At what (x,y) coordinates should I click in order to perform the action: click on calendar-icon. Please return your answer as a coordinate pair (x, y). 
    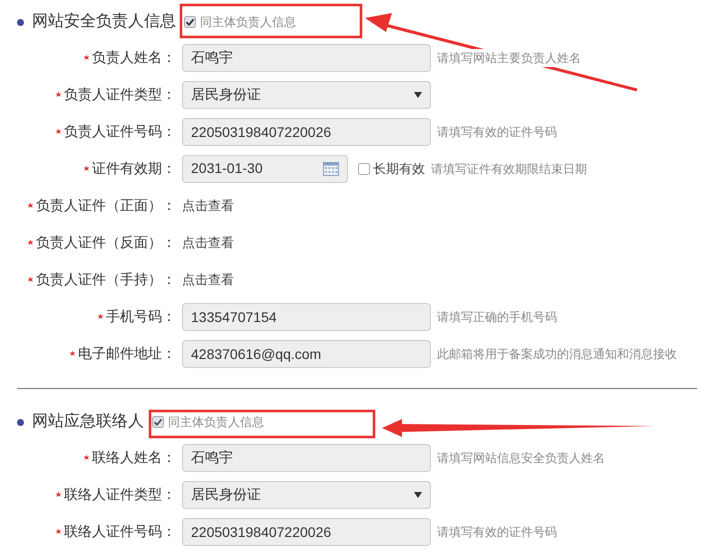
    Looking at the image, I should click on (331, 168).